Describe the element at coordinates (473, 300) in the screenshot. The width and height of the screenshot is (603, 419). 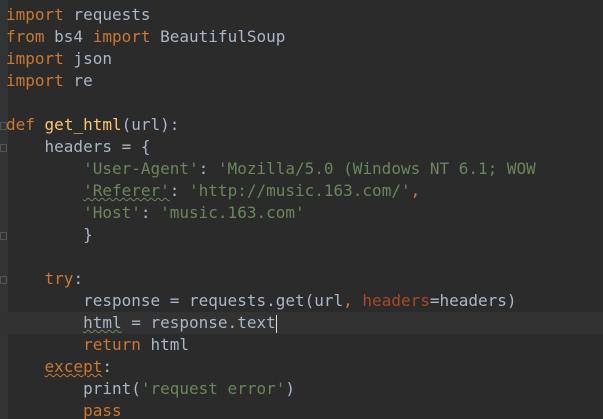
I see `code-token: =headers)` at that location.